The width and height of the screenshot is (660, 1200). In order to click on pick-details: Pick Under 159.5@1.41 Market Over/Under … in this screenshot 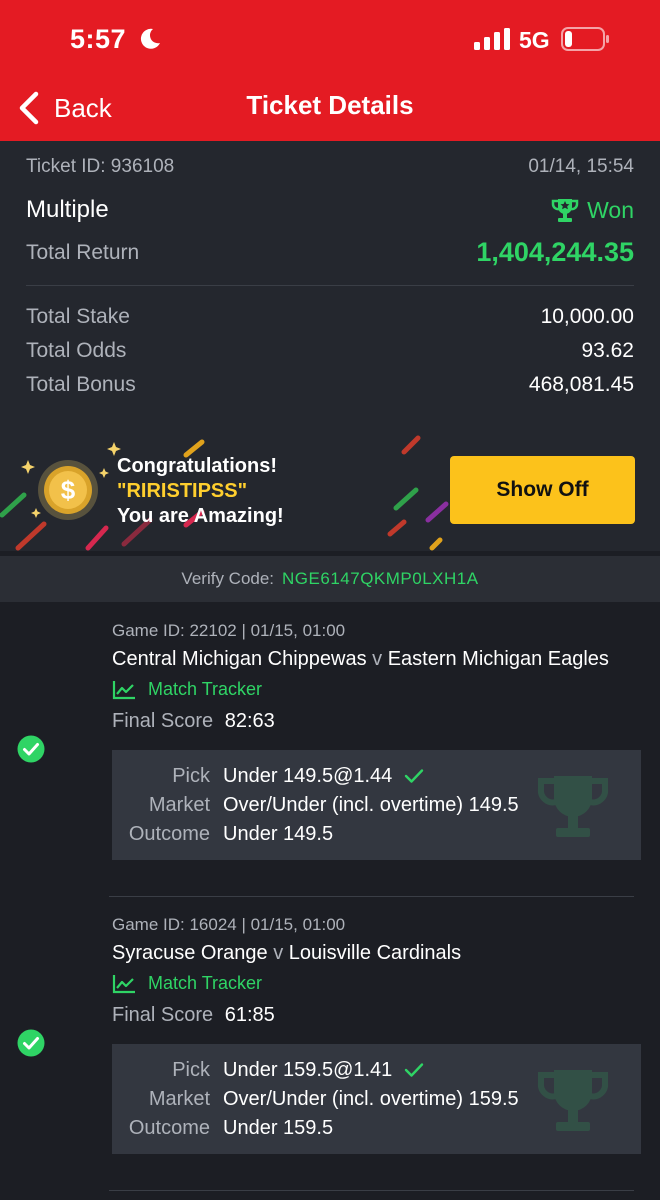, I will do `click(376, 1099)`.